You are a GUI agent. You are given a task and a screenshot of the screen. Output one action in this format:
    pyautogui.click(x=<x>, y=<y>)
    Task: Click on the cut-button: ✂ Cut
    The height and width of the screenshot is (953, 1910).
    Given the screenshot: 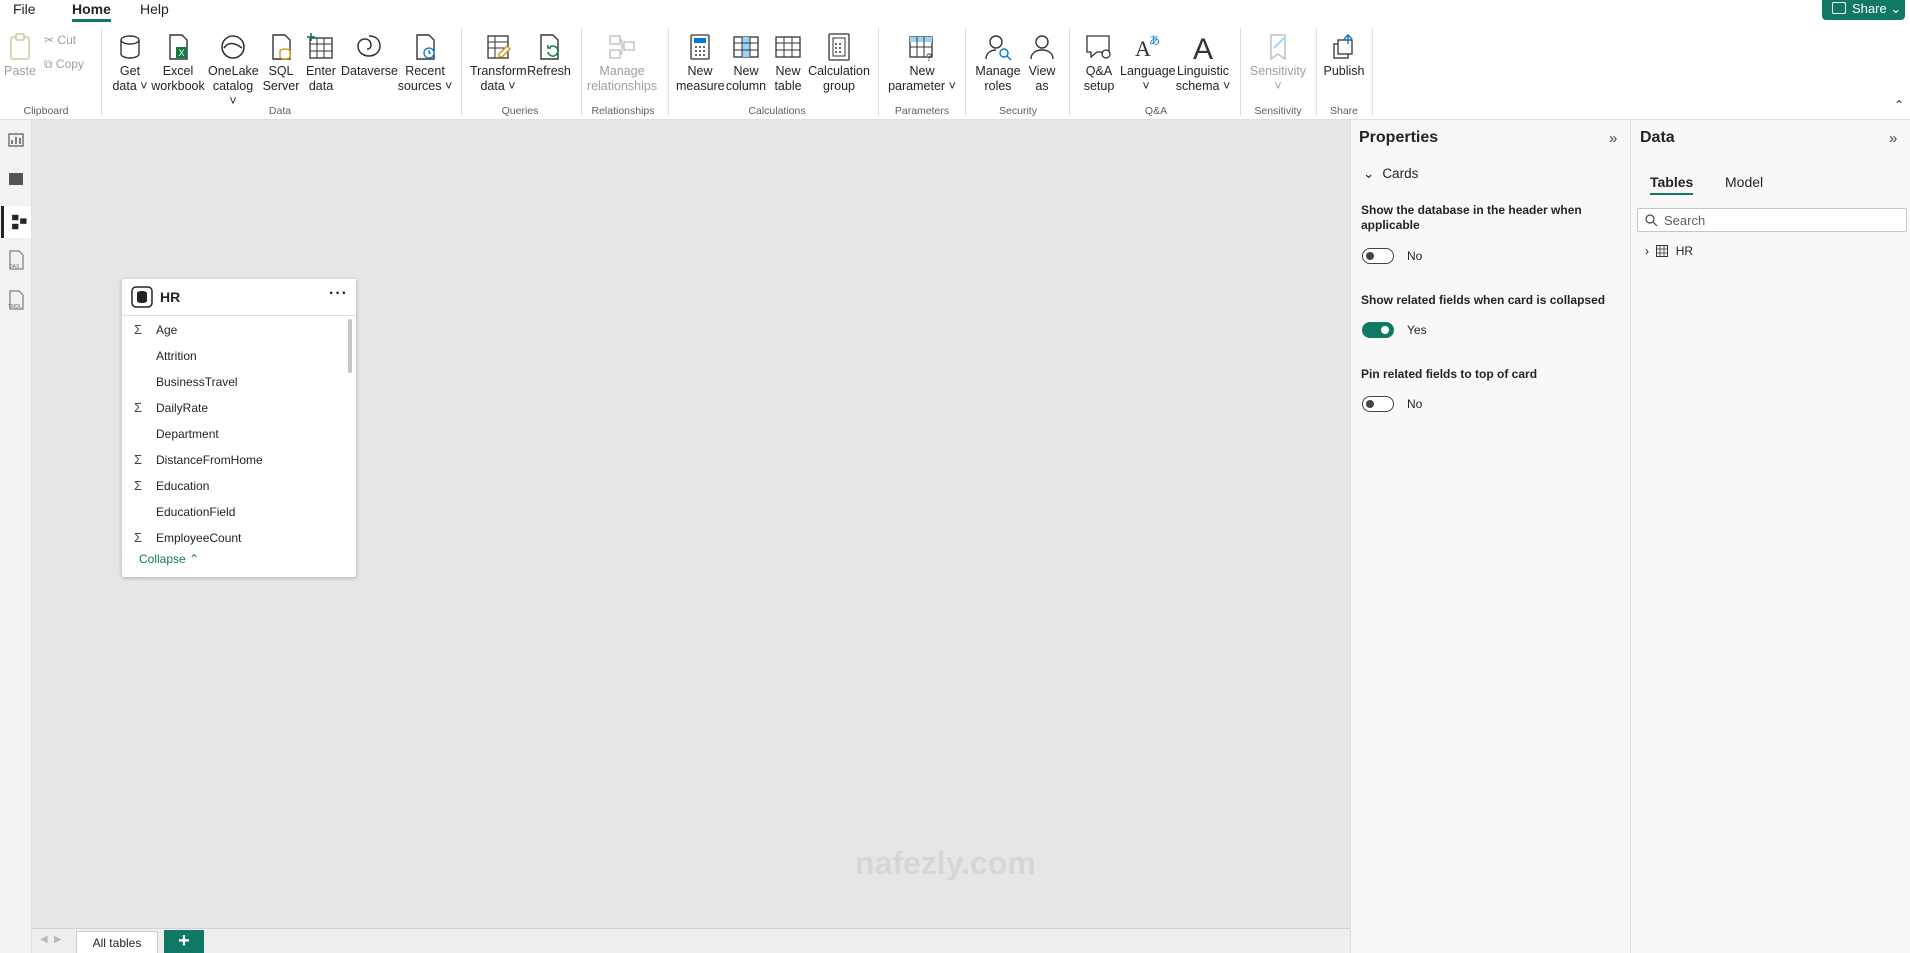 What is the action you would take?
    pyautogui.click(x=60, y=40)
    